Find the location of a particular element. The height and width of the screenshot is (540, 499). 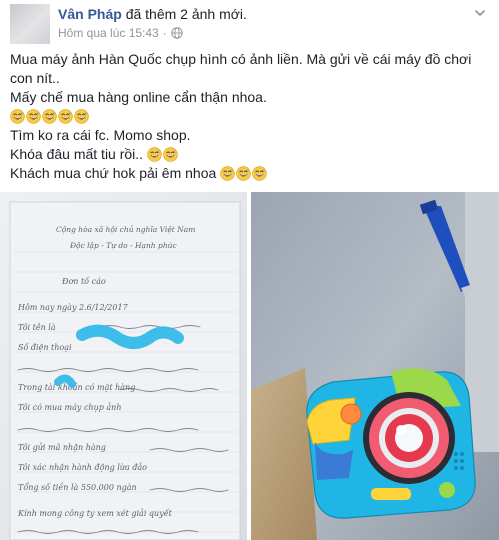

emoji-row is located at coordinates (250, 116).